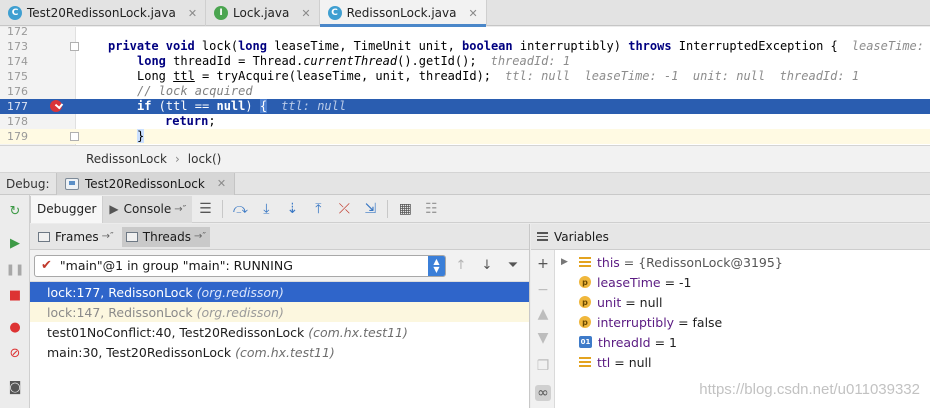  What do you see at coordinates (543, 314) in the screenshot?
I see `move-up-icon: ▲` at bounding box center [543, 314].